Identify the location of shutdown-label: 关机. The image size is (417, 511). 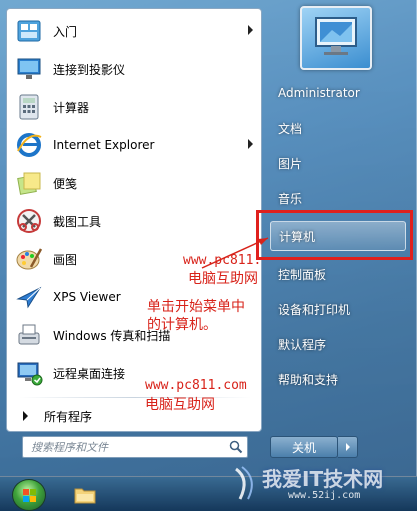
(303, 447).